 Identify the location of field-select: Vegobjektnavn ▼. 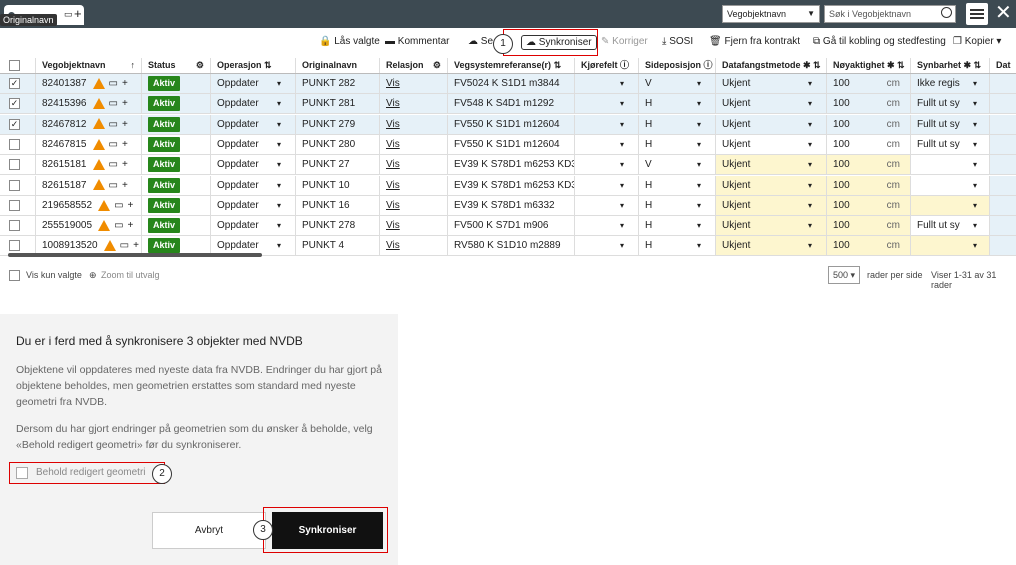
(771, 14).